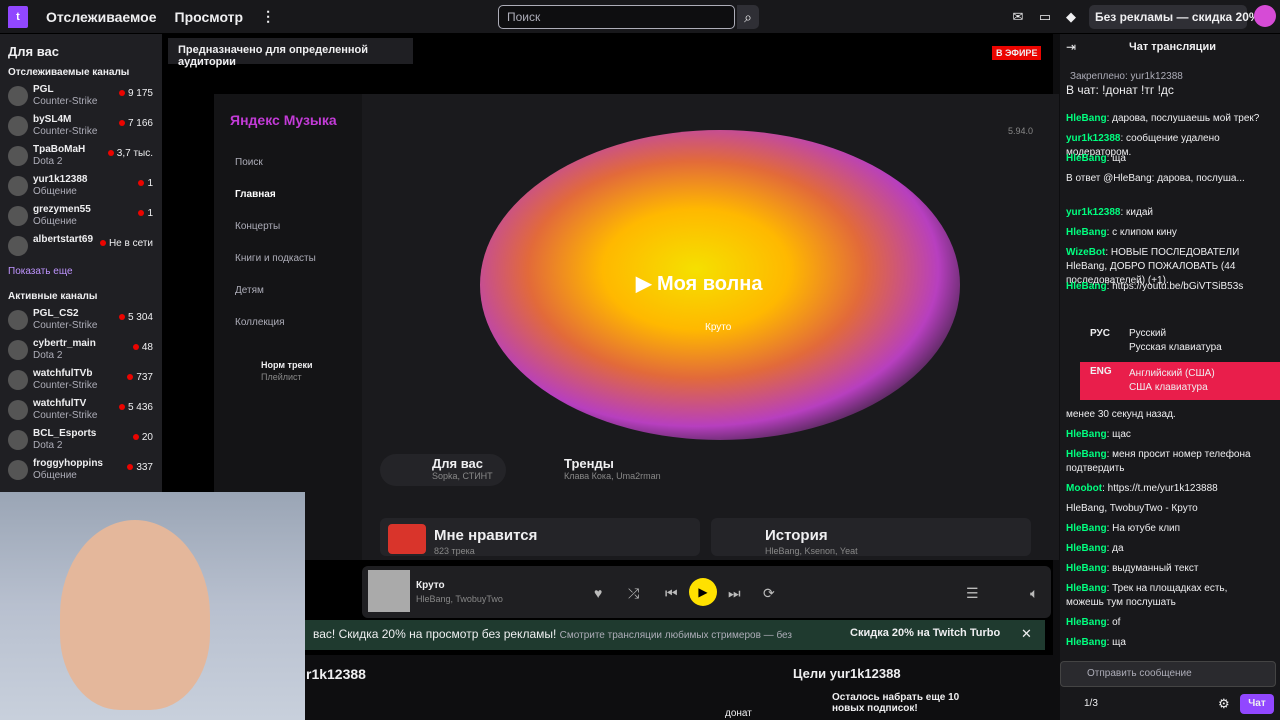 This screenshot has width=1280, height=720. I want to click on ym-nav-books: Книги и подкасты, so click(275, 258).